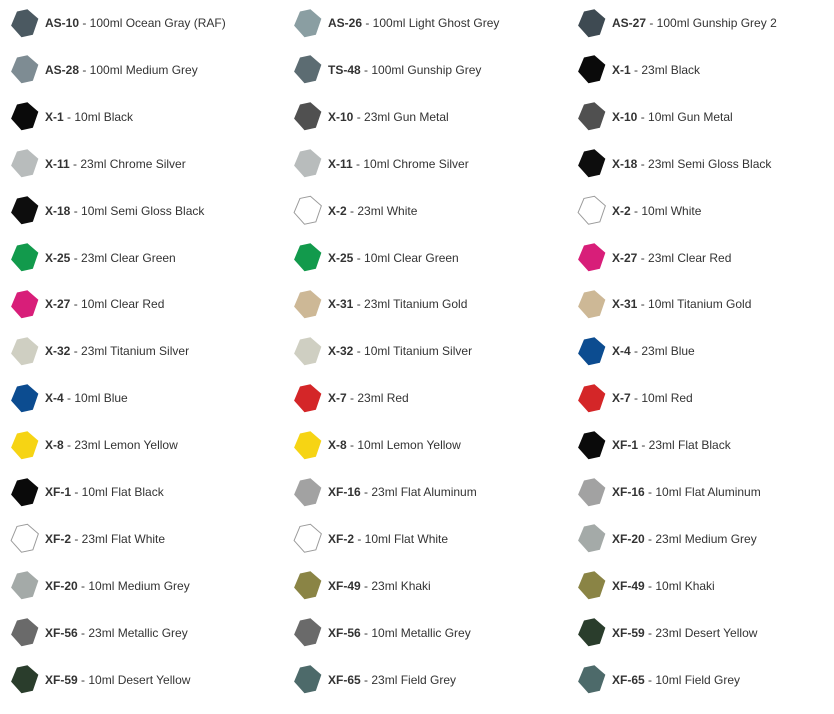  Describe the element at coordinates (403, 445) in the screenshot. I see `paint-description: - 10ml Lemon Yellow` at that location.